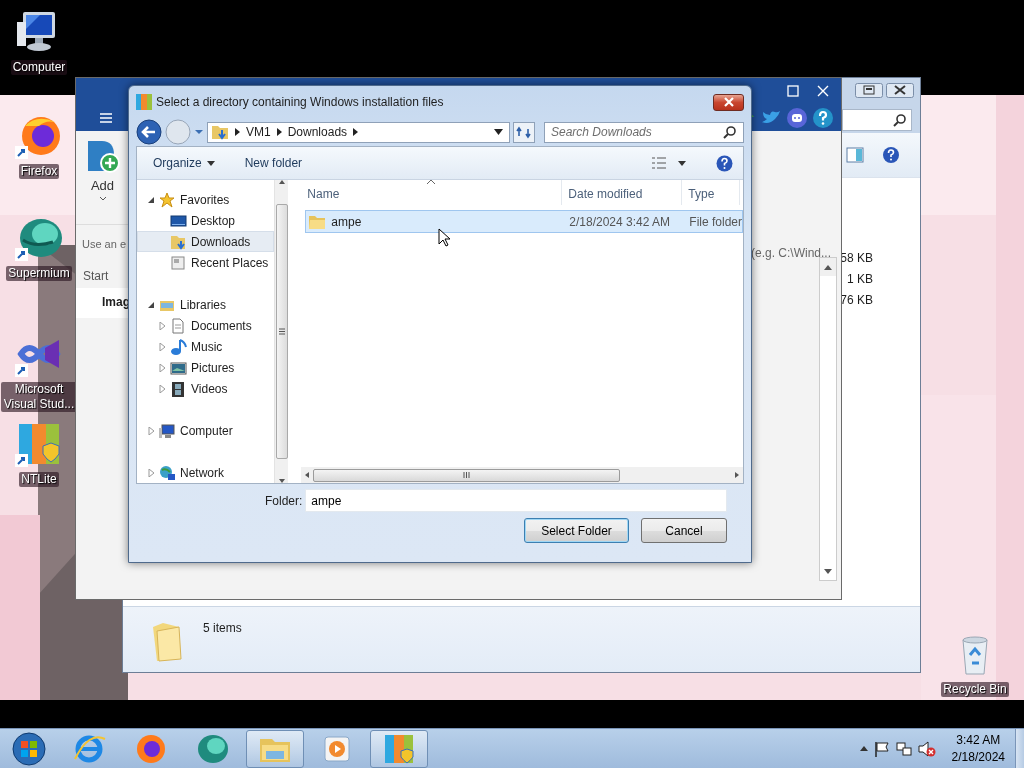 The width and height of the screenshot is (1024, 768). I want to click on nav-item: Downloads, so click(206, 241).